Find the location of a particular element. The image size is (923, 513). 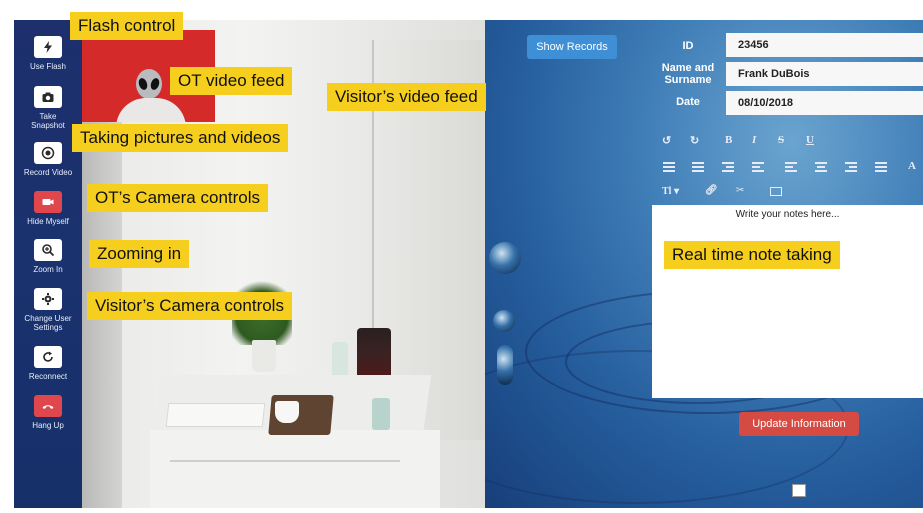

name-surname-label: Name and Surname is located at coordinates (688, 74).